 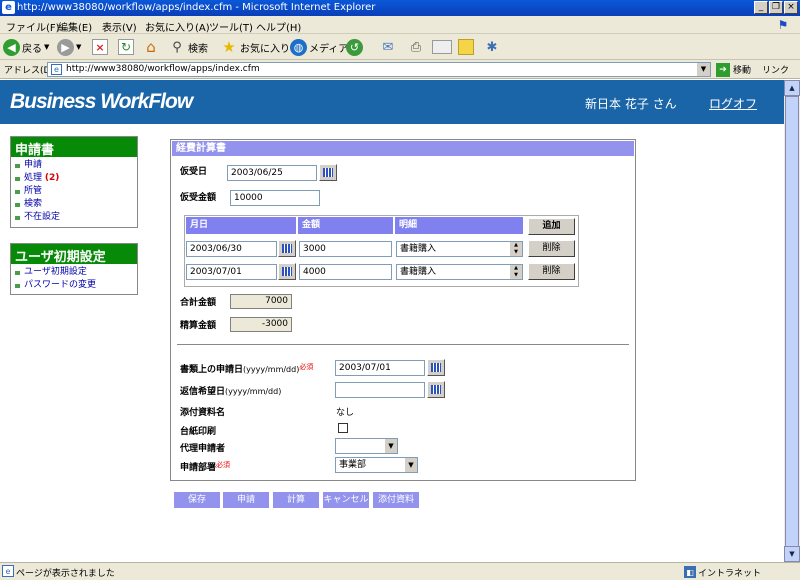 What do you see at coordinates (74, 165) in the screenshot?
I see `sidebar-item-apply: 申請` at bounding box center [74, 165].